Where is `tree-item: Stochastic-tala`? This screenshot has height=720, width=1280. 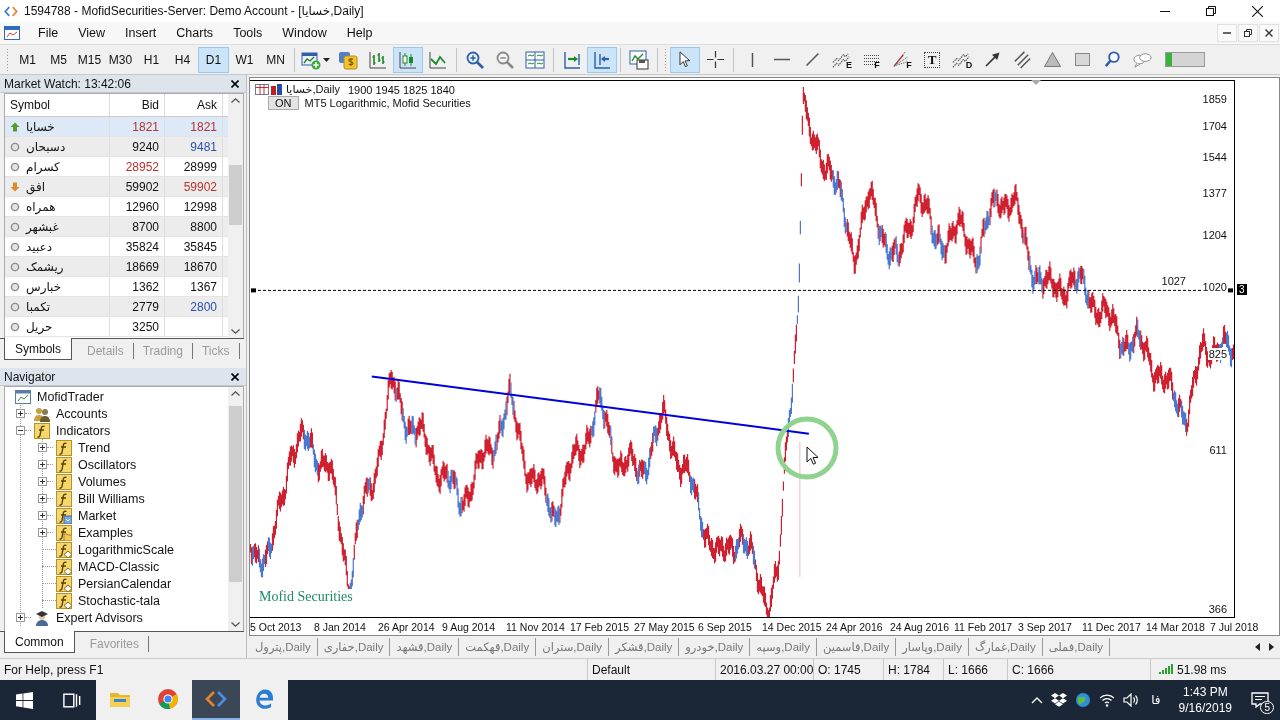 tree-item: Stochastic-tala is located at coordinates (119, 600).